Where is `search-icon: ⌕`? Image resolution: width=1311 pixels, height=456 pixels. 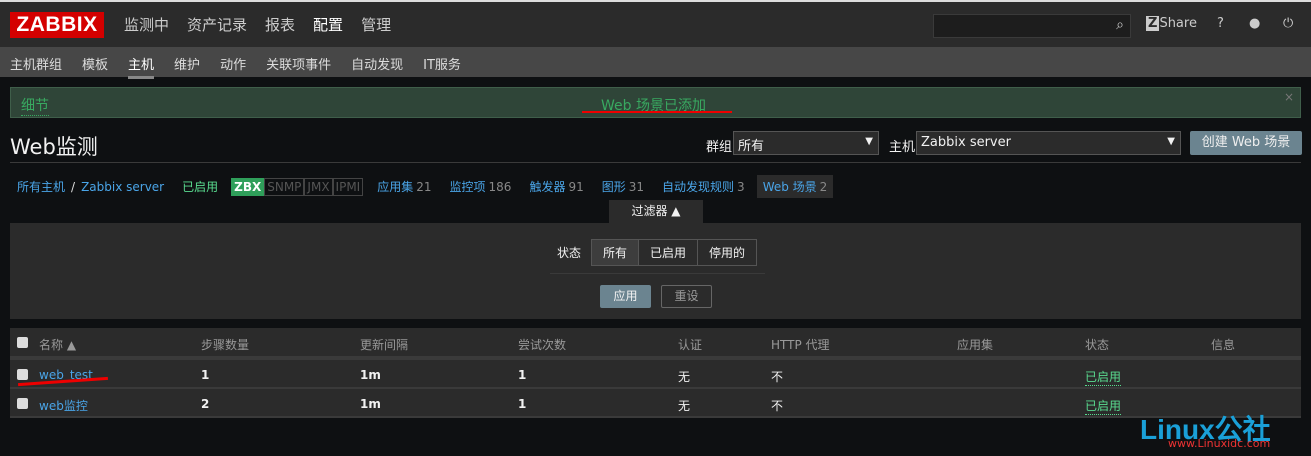
search-icon: ⌕ is located at coordinates (1120, 25).